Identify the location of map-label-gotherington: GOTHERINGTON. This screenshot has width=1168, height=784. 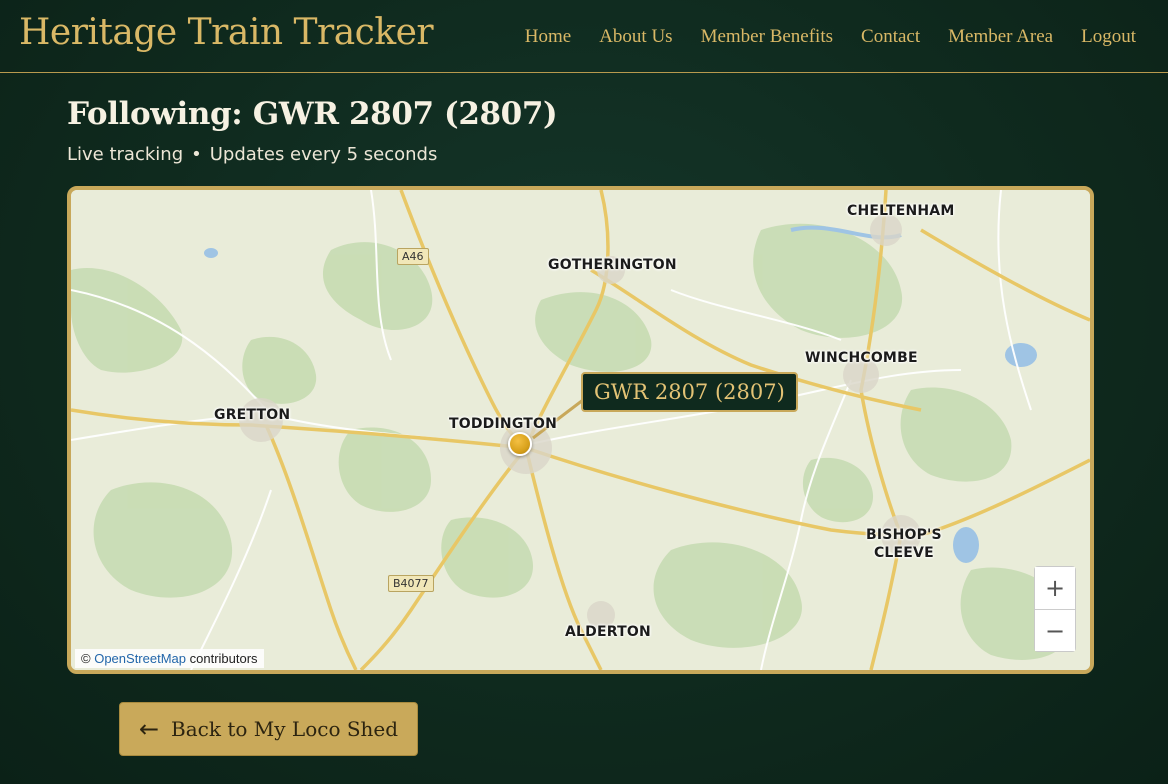
(612, 265).